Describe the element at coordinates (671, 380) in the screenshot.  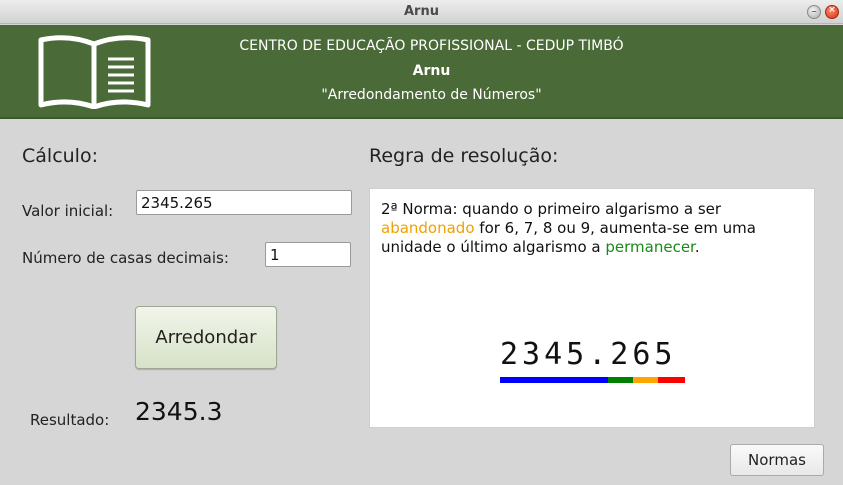
I see `remaining-digits-bar` at that location.